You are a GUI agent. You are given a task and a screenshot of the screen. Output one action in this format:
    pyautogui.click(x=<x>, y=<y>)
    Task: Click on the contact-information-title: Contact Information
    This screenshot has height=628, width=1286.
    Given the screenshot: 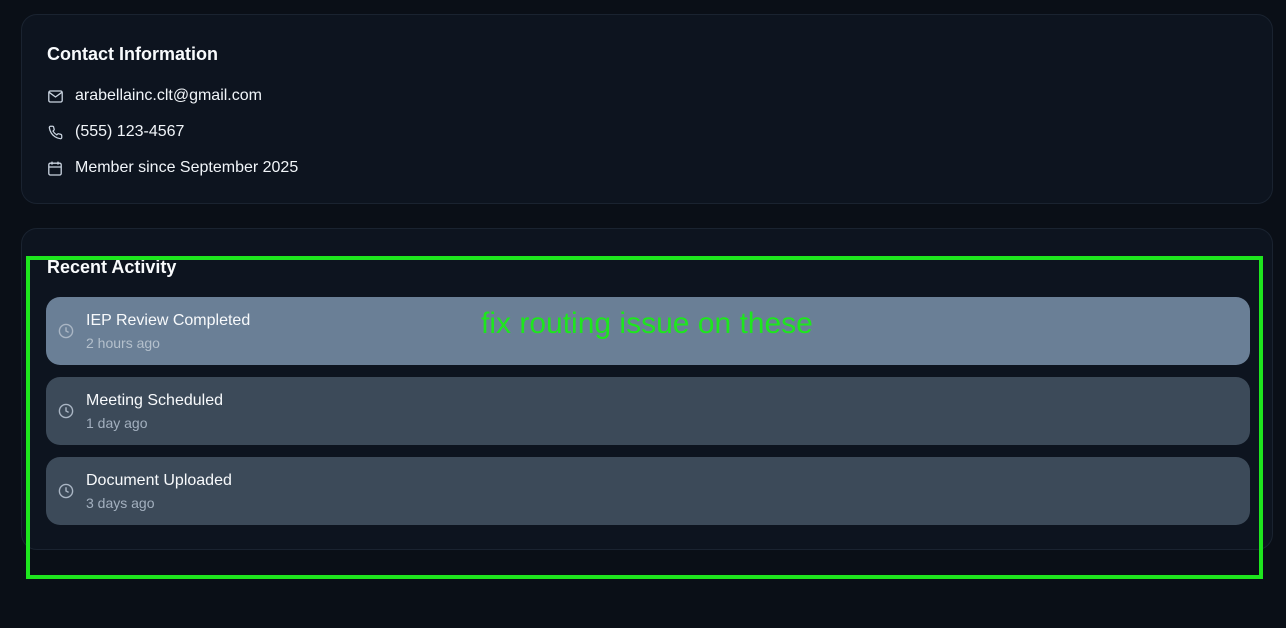 What is the action you would take?
    pyautogui.click(x=132, y=54)
    